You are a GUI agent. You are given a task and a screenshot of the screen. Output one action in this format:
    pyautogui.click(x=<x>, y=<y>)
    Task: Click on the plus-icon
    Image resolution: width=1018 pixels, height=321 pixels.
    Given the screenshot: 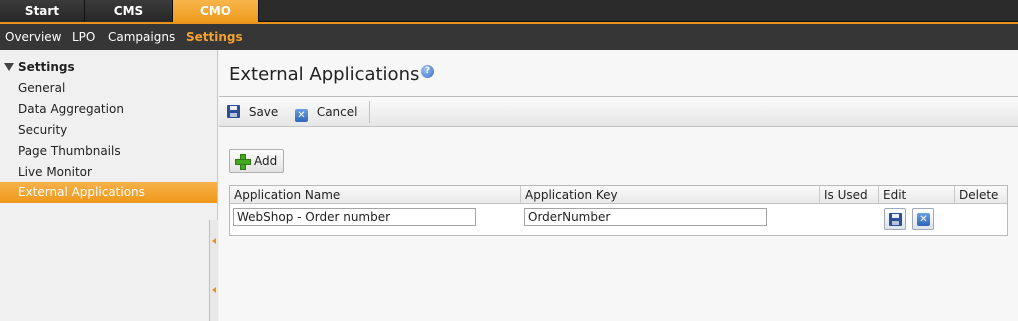 What is the action you would take?
    pyautogui.click(x=243, y=162)
    